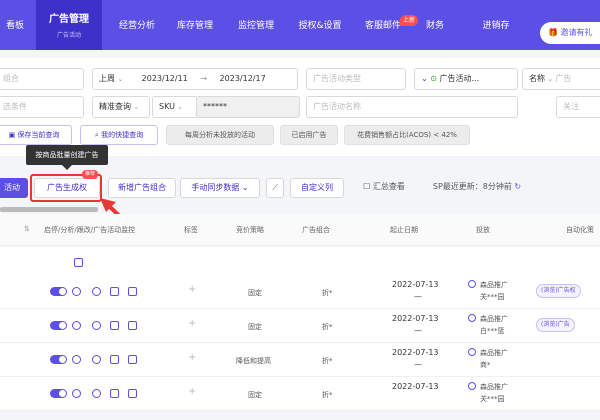 The height and width of the screenshot is (420, 600). I want to click on sp-update-status: SP最近更新：8分钟前 ↻, so click(477, 188).